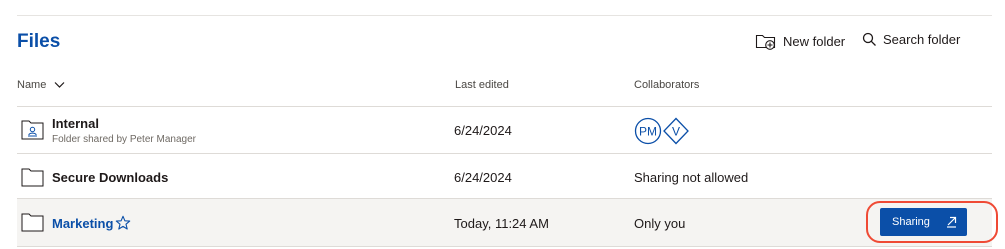  Describe the element at coordinates (501, 223) in the screenshot. I see `last-edited: Today, 11:24 AM` at that location.